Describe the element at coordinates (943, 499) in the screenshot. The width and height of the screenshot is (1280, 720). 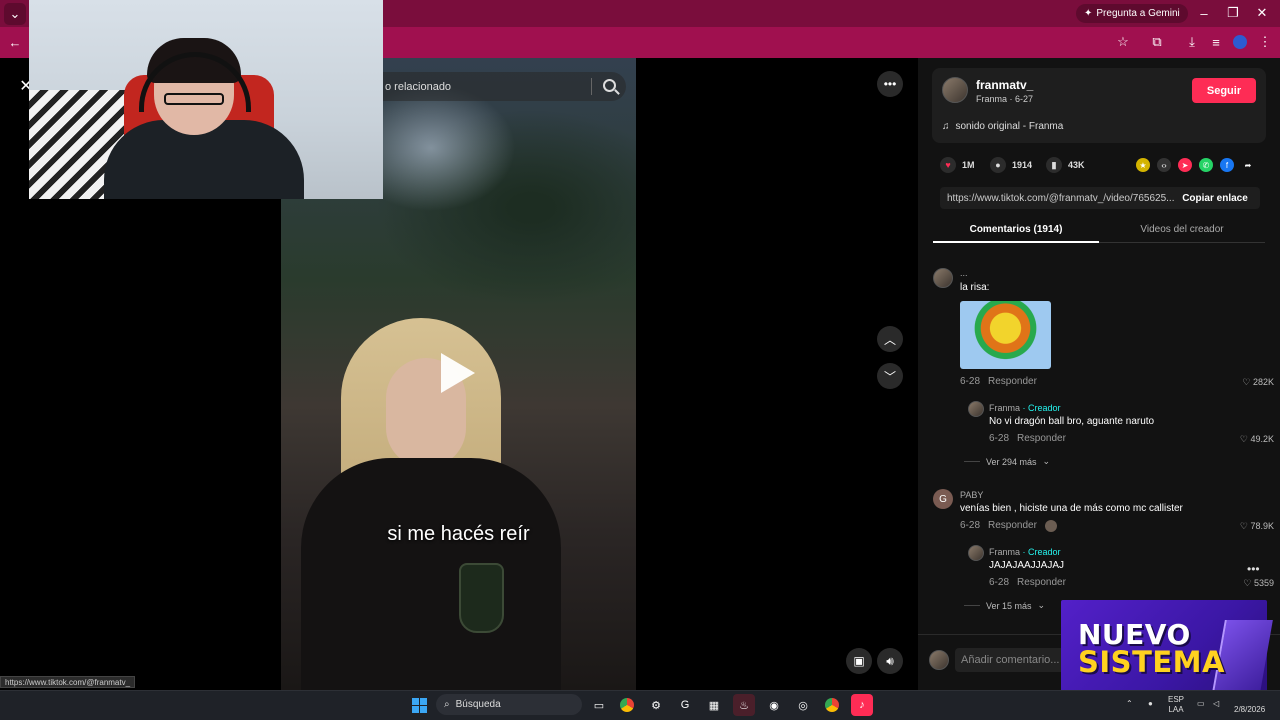
I see `commenter-avatar: G` at that location.